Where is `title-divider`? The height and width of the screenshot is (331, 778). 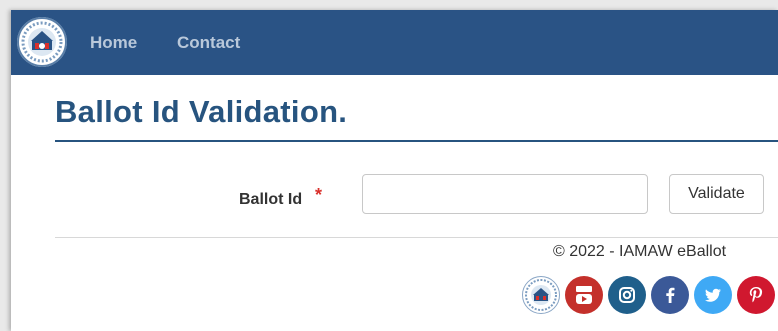 title-divider is located at coordinates (416, 141).